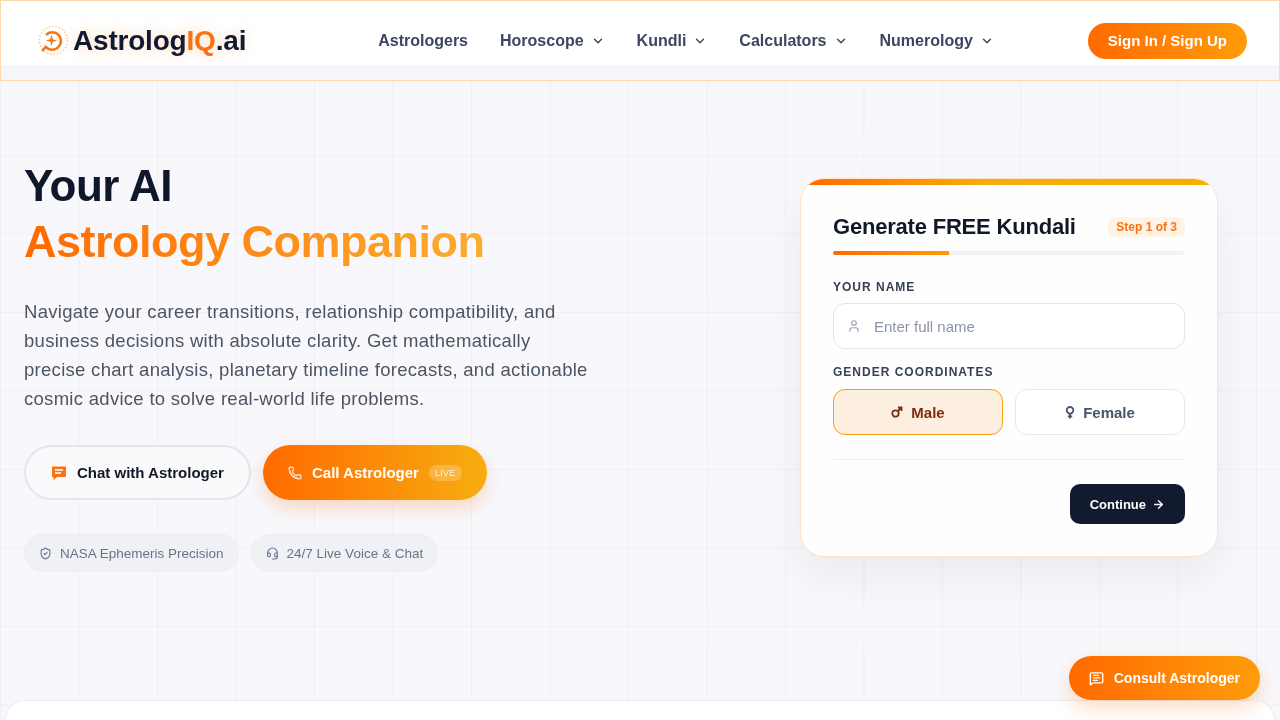 The image size is (1280, 720). I want to click on field-label: GENDER COORDINATES, so click(914, 372).